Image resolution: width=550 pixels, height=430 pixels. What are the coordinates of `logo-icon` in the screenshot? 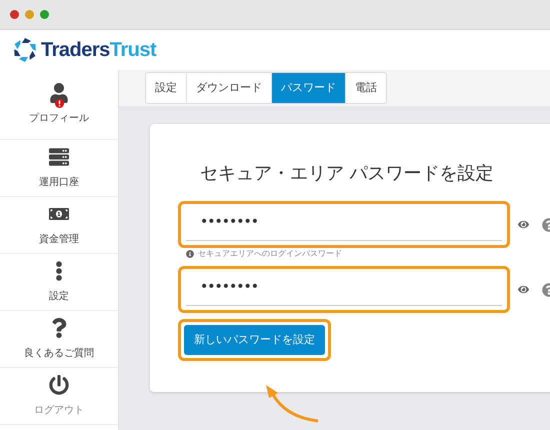 It's located at (25, 50).